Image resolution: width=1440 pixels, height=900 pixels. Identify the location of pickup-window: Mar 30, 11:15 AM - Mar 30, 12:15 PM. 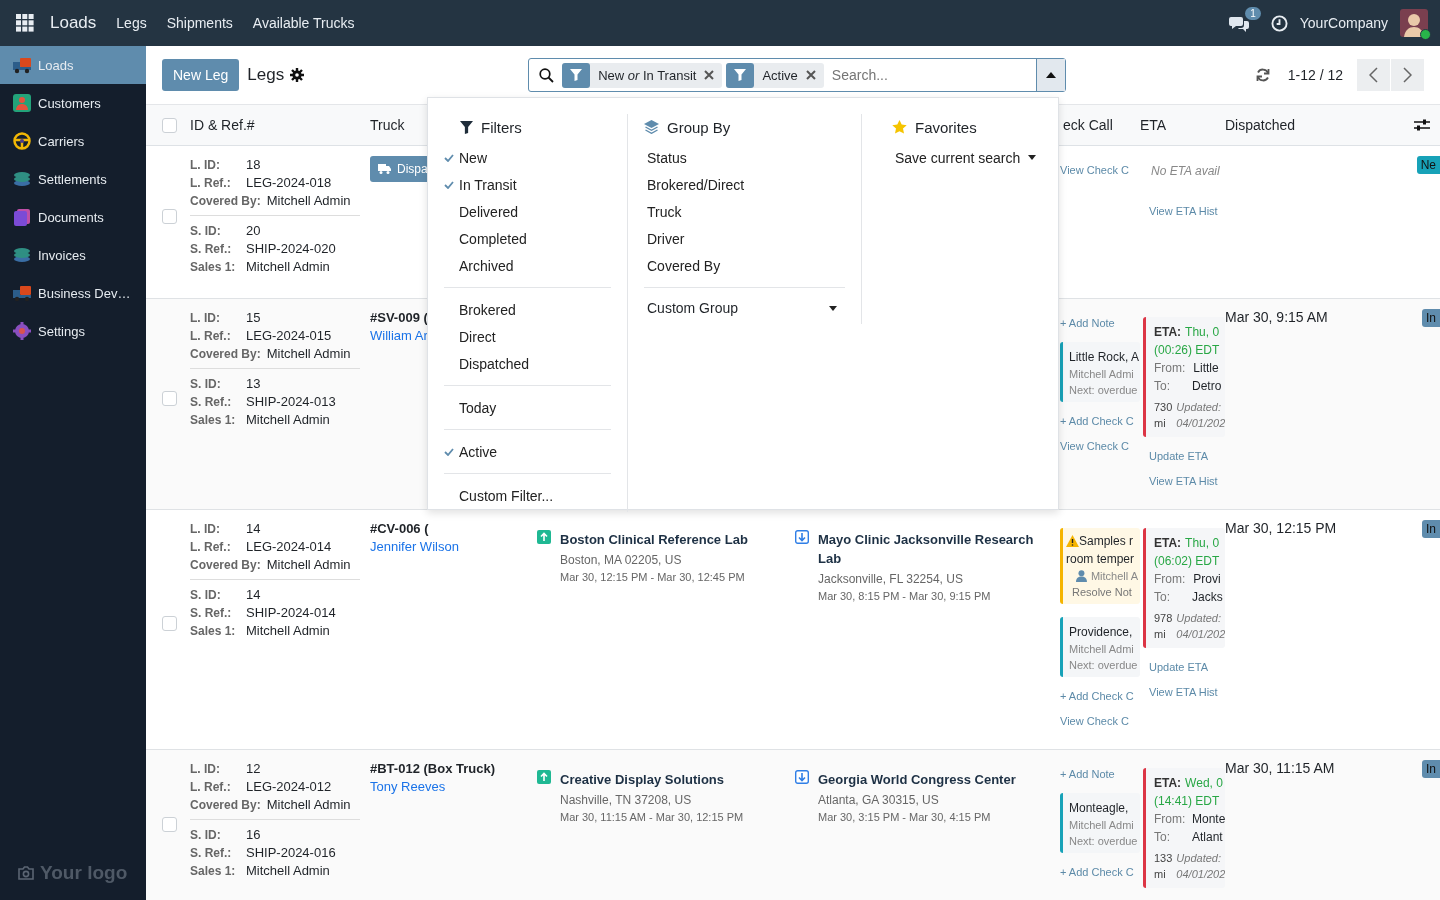
(652, 817).